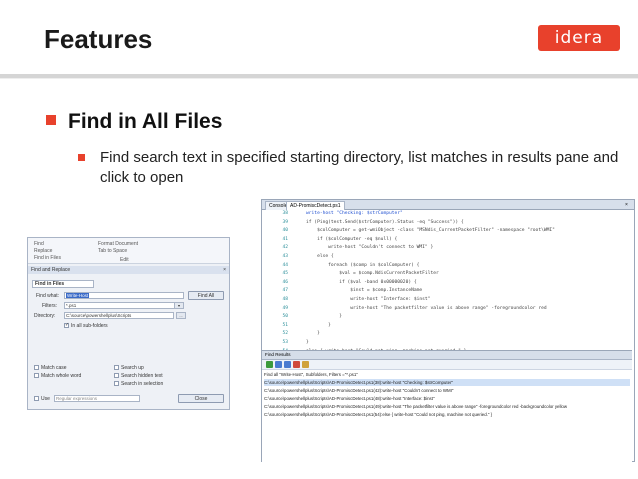 This screenshot has height=479, width=638. What do you see at coordinates (296, 364) in the screenshot?
I see `clear-icon` at bounding box center [296, 364].